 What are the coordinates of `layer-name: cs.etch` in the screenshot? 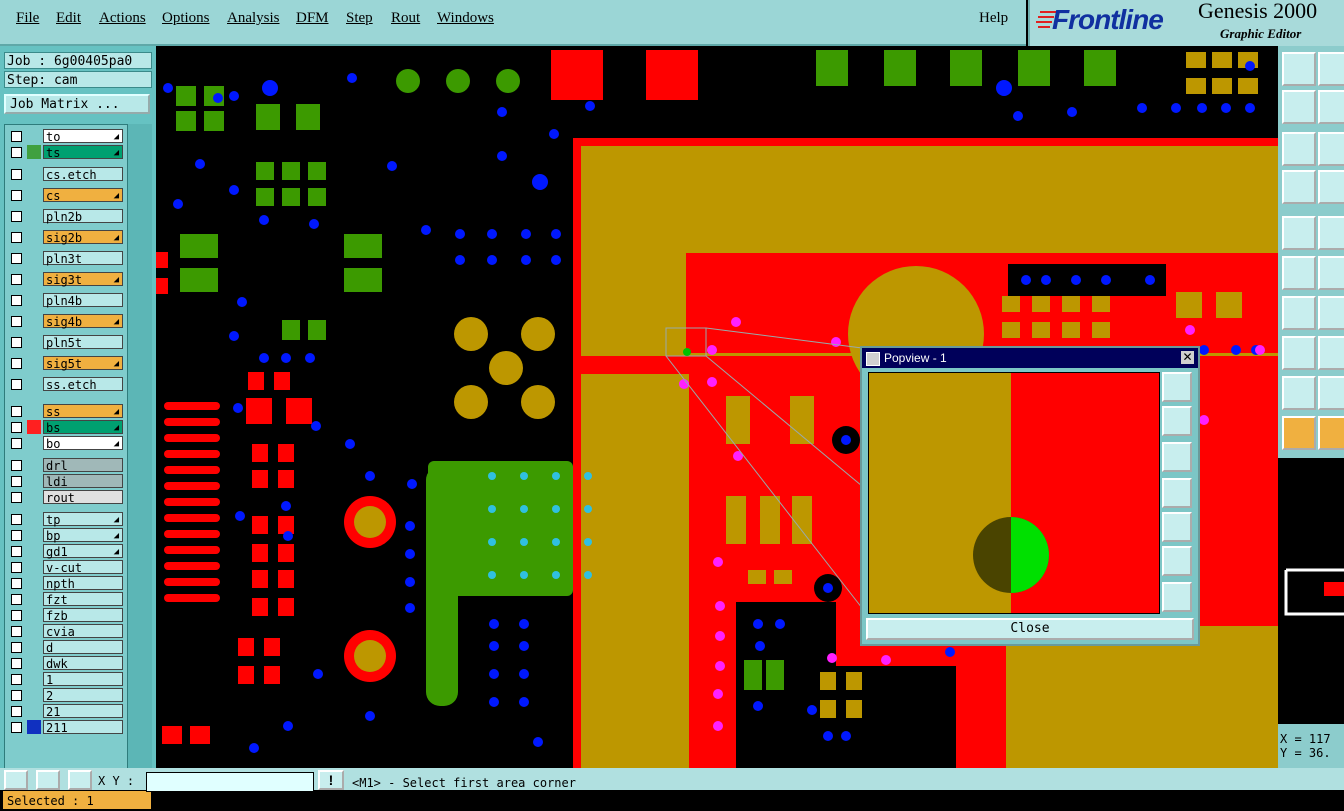 It's located at (83, 174).